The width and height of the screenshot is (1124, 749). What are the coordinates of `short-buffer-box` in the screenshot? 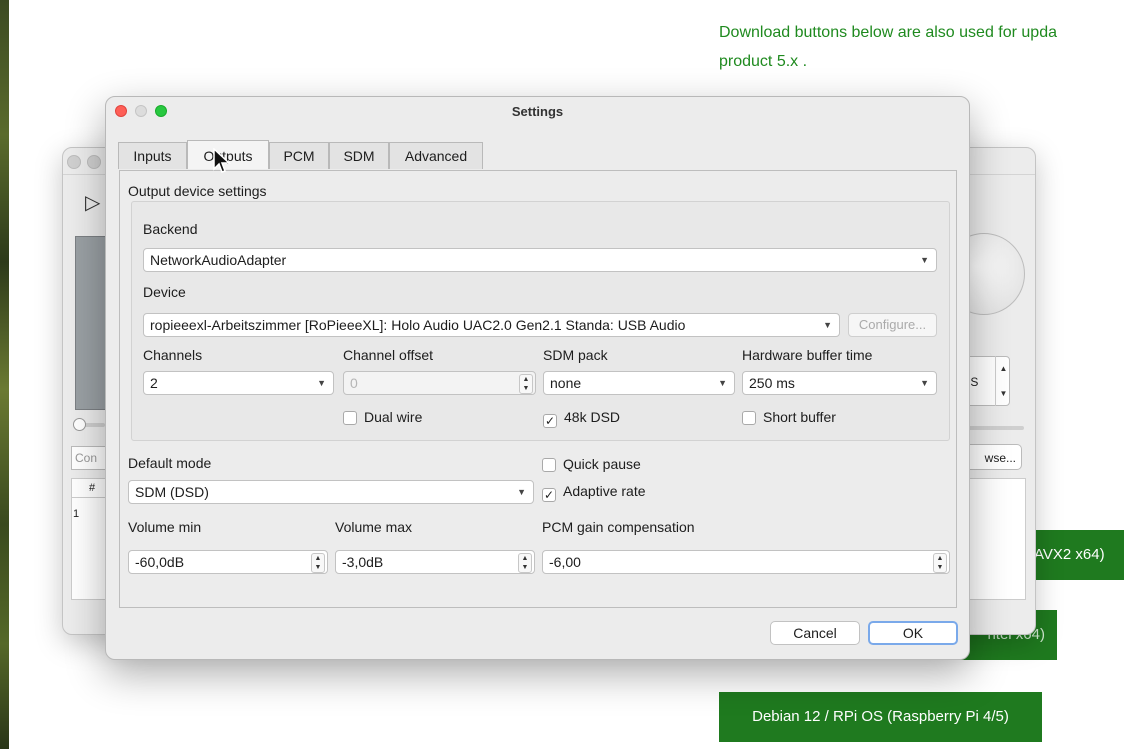 It's located at (749, 418).